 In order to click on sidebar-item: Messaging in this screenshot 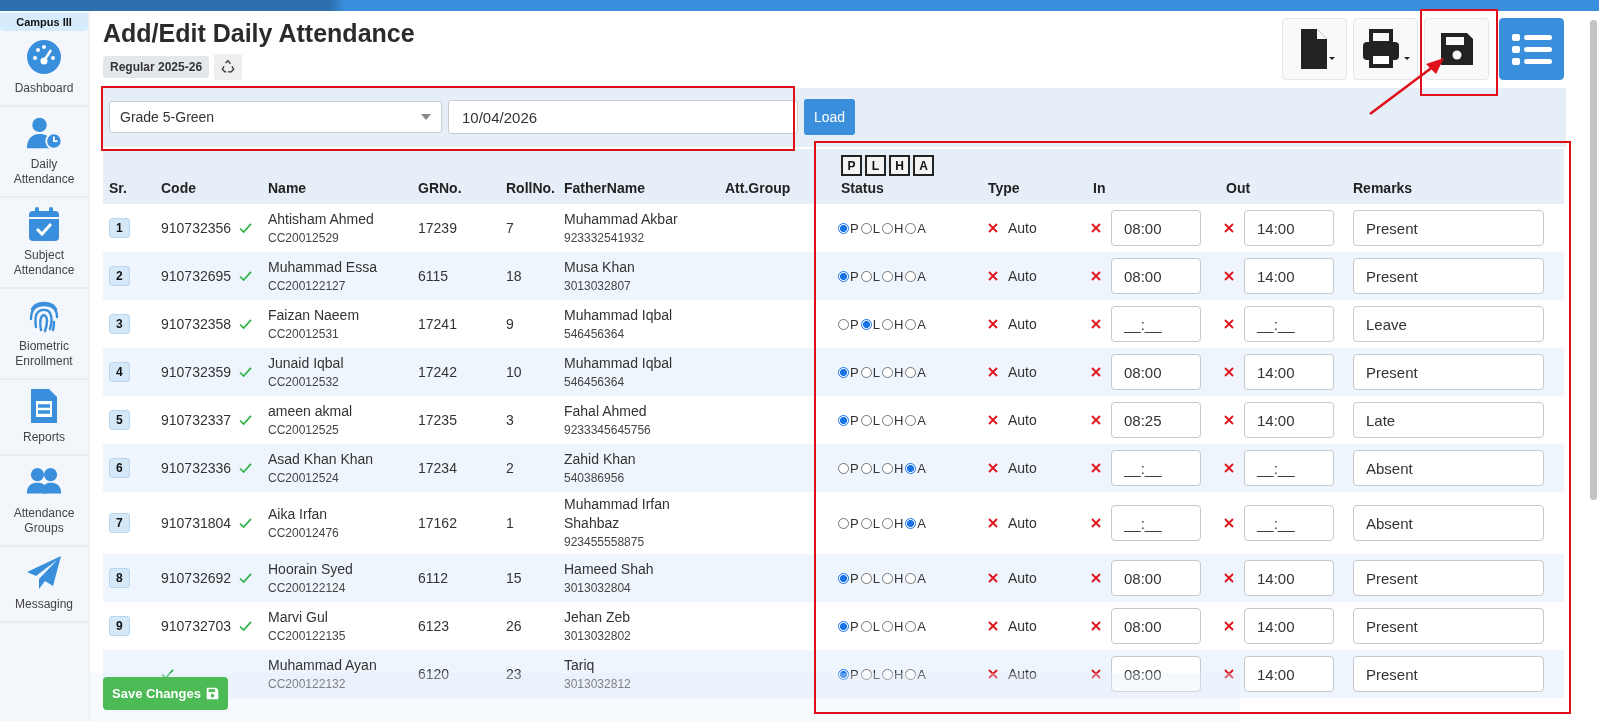, I will do `click(44, 585)`.